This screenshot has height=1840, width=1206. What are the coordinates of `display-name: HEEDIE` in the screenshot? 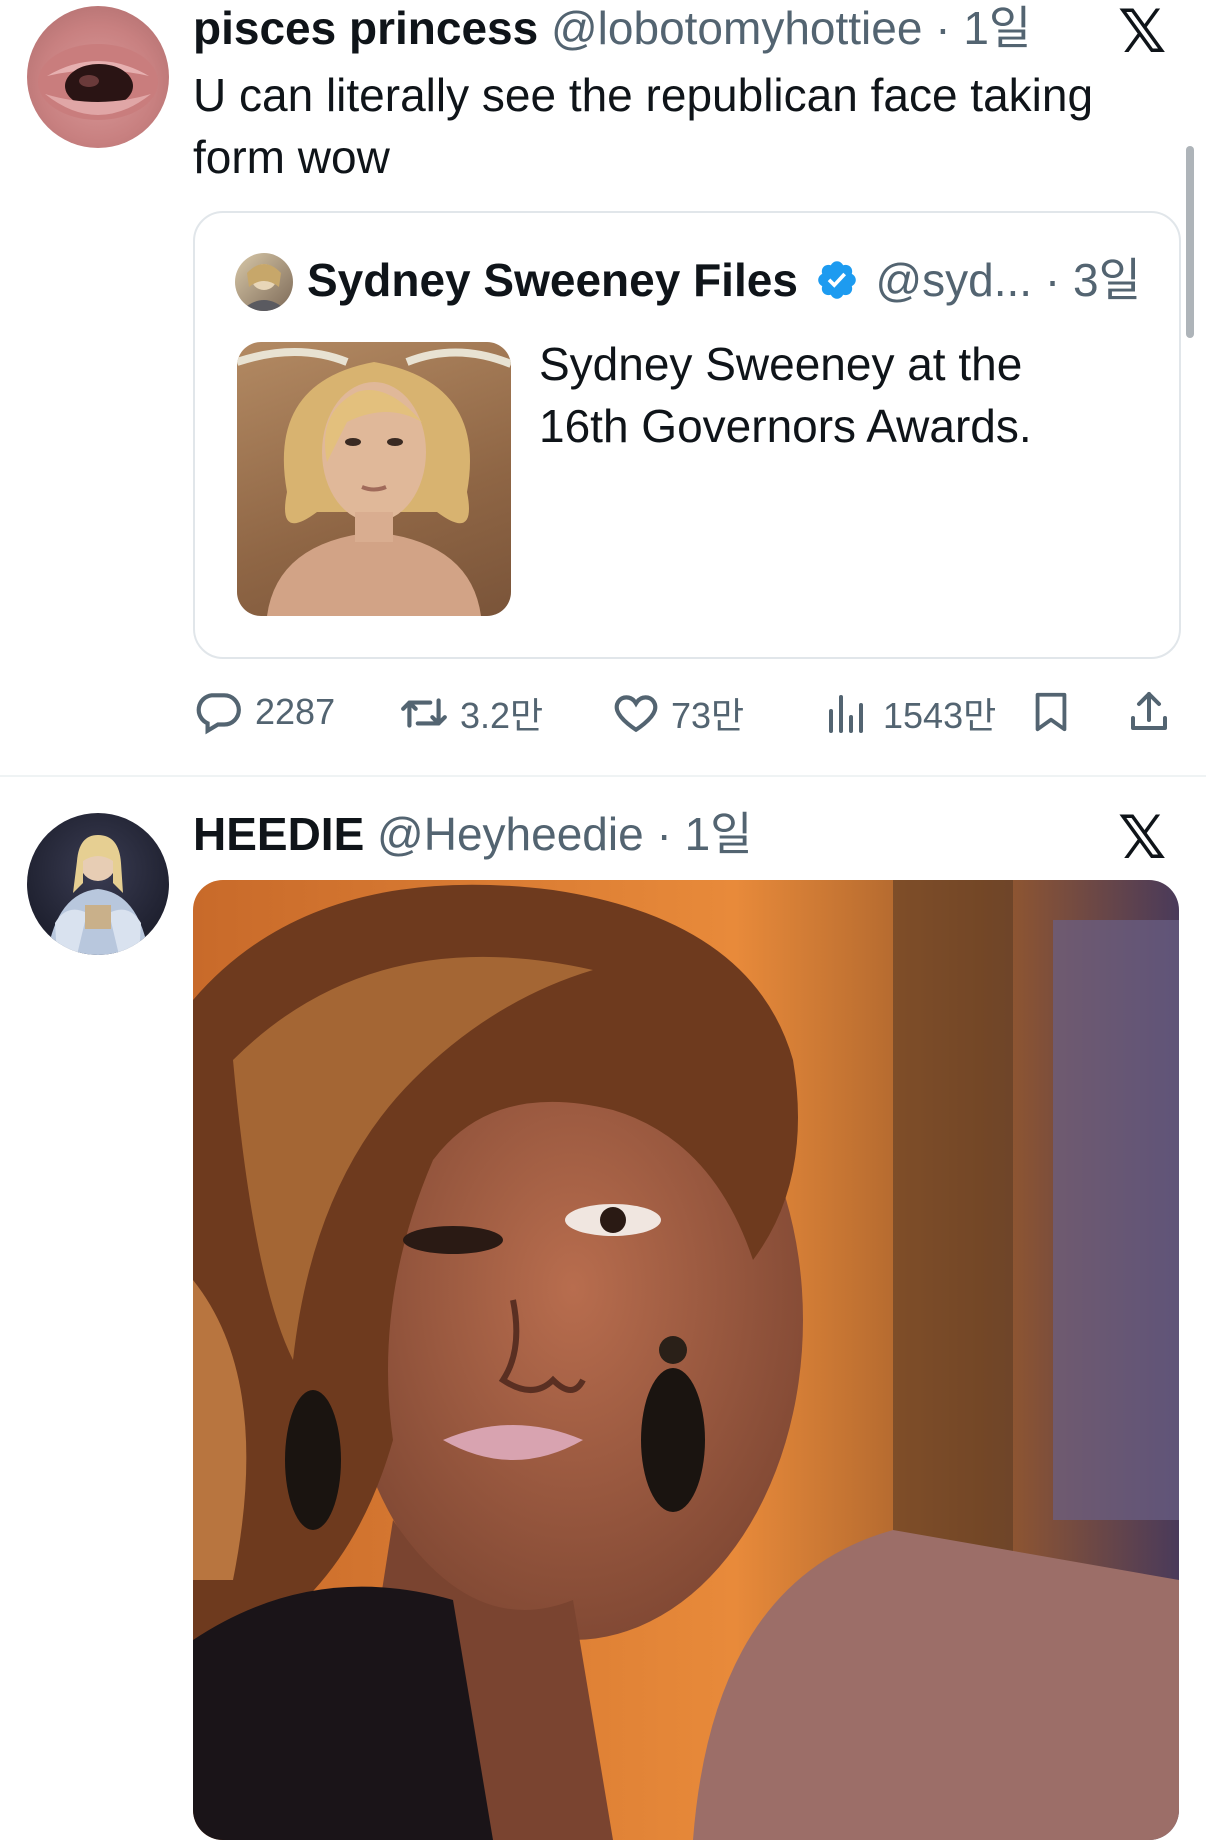 It's located at (278, 834).